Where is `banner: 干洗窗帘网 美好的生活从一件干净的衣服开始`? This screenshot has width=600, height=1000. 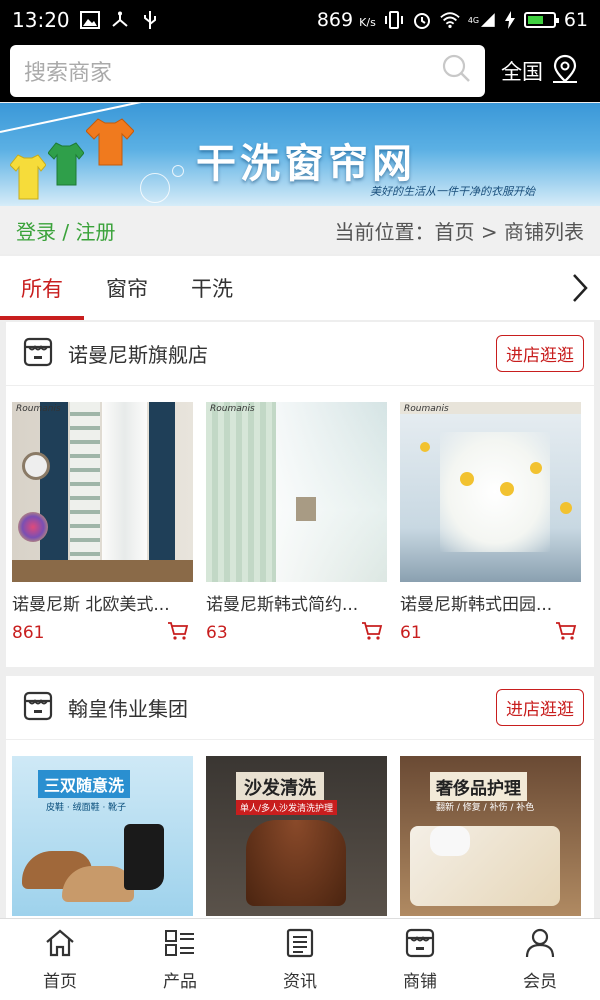
banner: 干洗窗帘网 美好的生活从一件干净的衣服开始 is located at coordinates (300, 154).